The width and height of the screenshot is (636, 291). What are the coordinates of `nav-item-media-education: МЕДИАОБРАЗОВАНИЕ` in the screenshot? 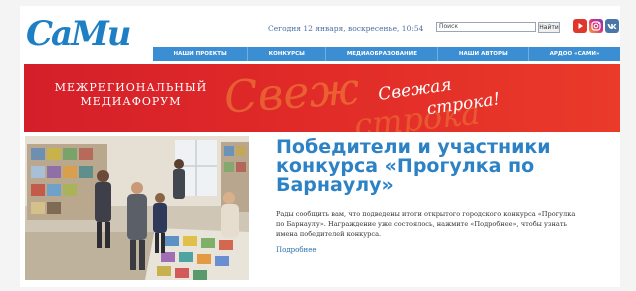 It's located at (381, 54).